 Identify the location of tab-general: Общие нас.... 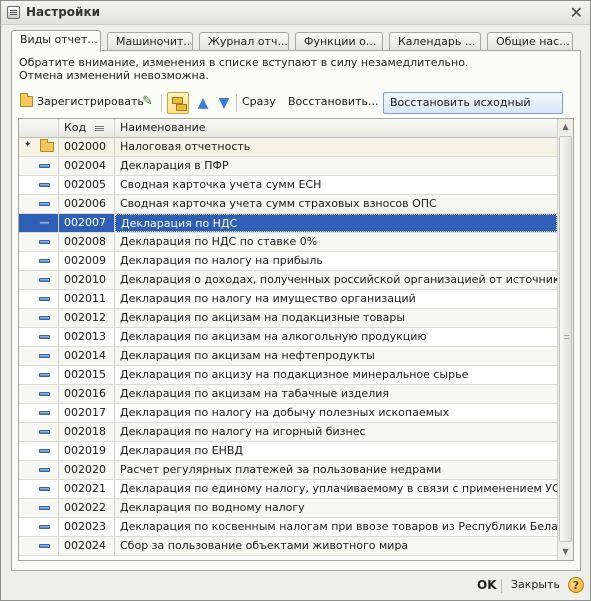
(530, 41).